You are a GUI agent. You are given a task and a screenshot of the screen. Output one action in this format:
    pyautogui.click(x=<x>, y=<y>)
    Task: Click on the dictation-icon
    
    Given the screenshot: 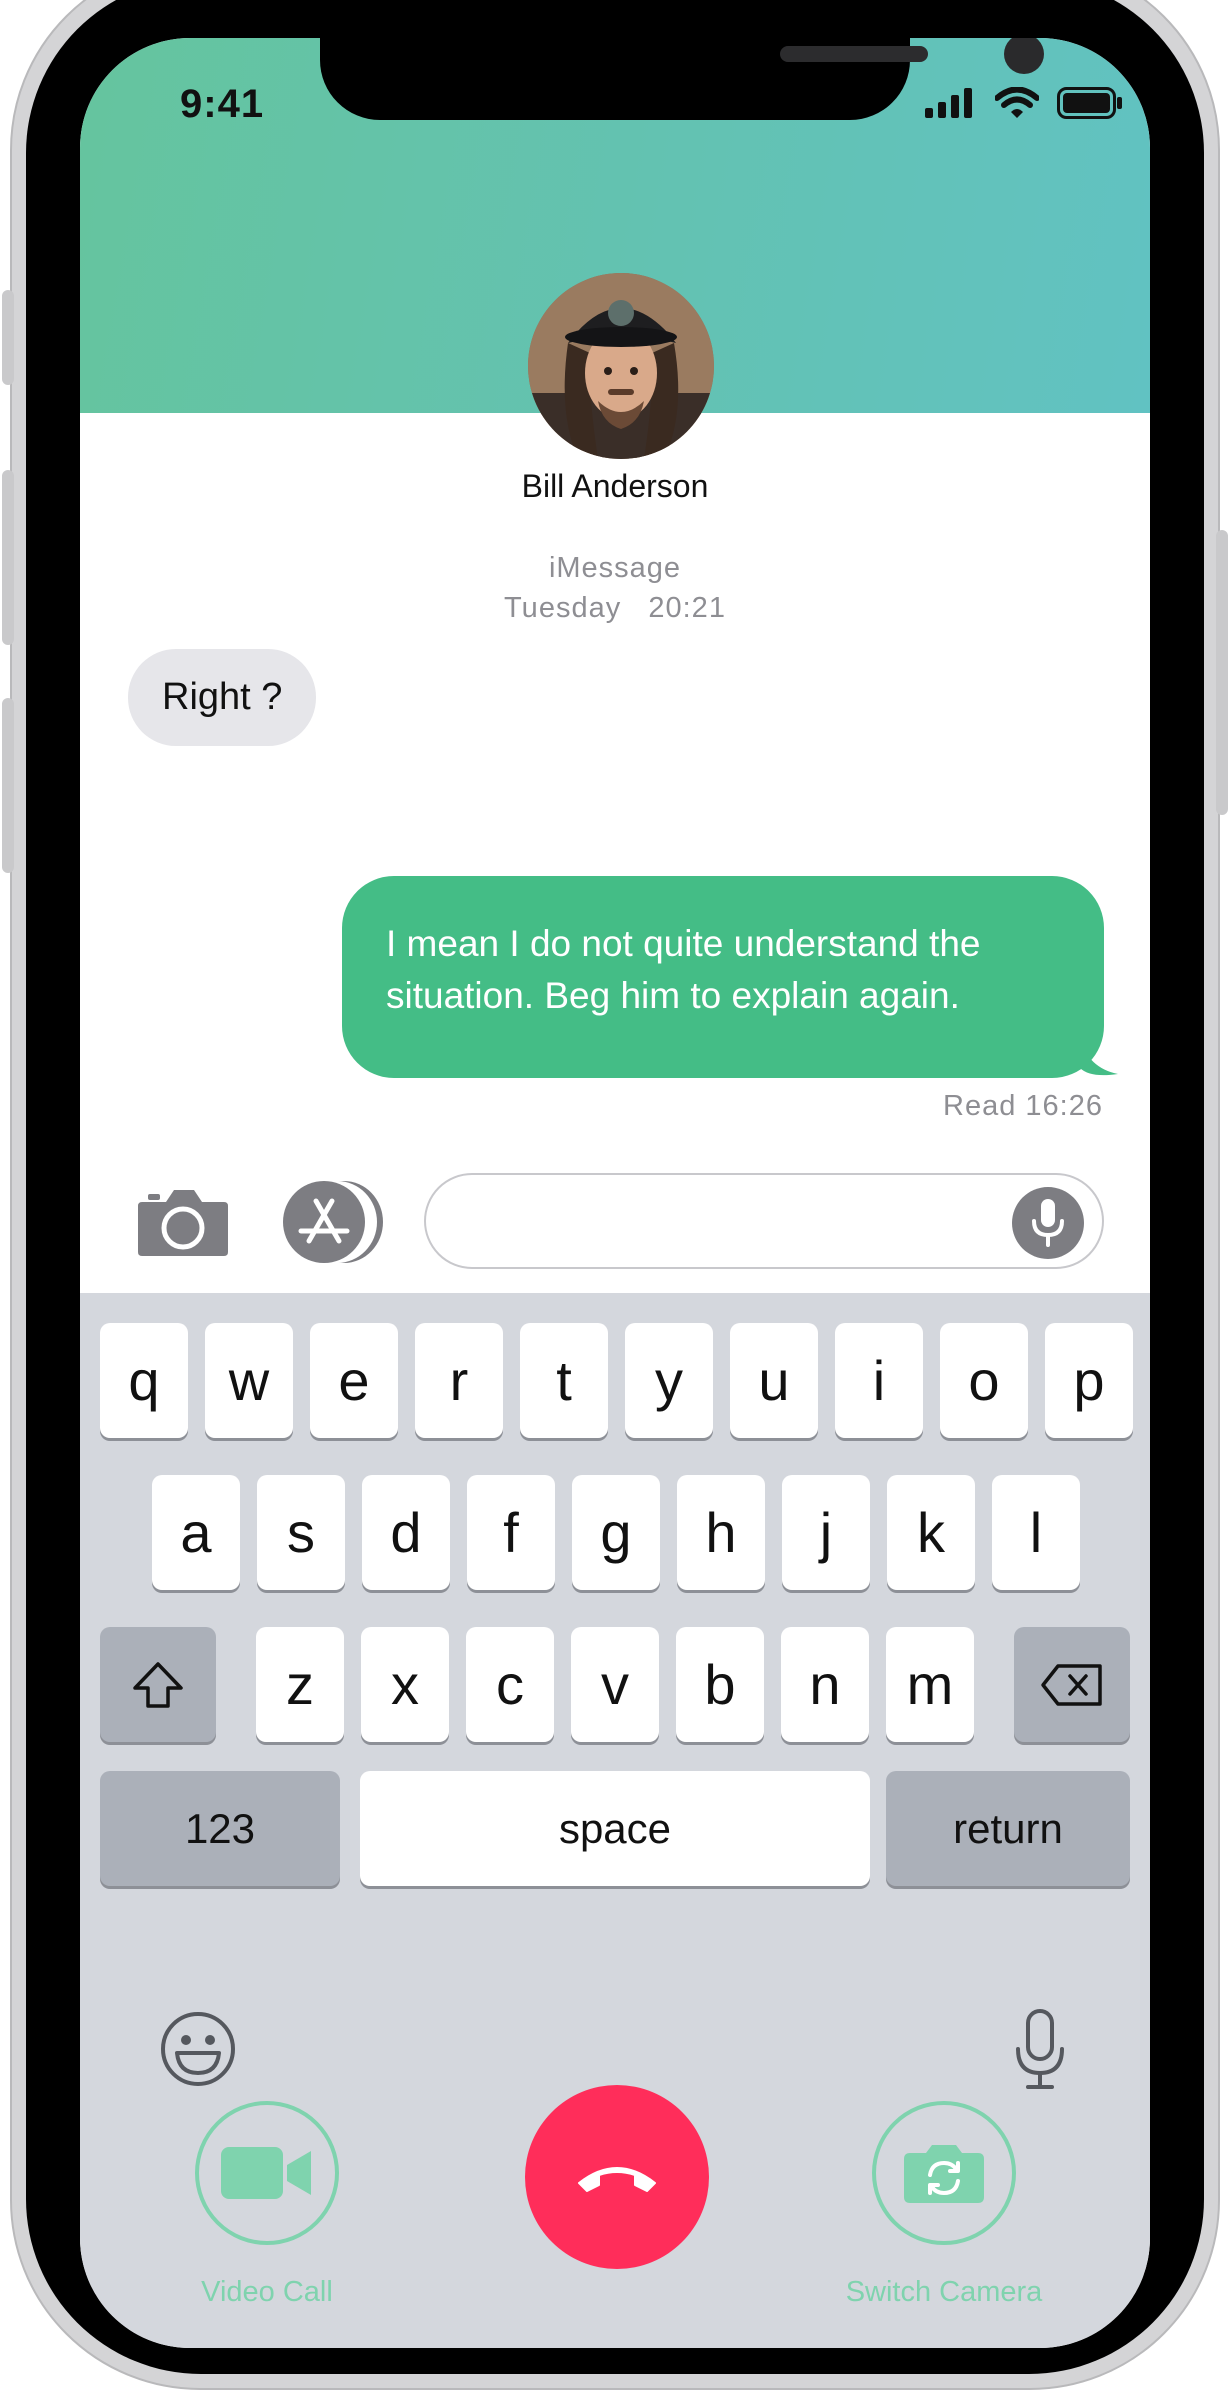 What is the action you would take?
    pyautogui.click(x=1040, y=2049)
    